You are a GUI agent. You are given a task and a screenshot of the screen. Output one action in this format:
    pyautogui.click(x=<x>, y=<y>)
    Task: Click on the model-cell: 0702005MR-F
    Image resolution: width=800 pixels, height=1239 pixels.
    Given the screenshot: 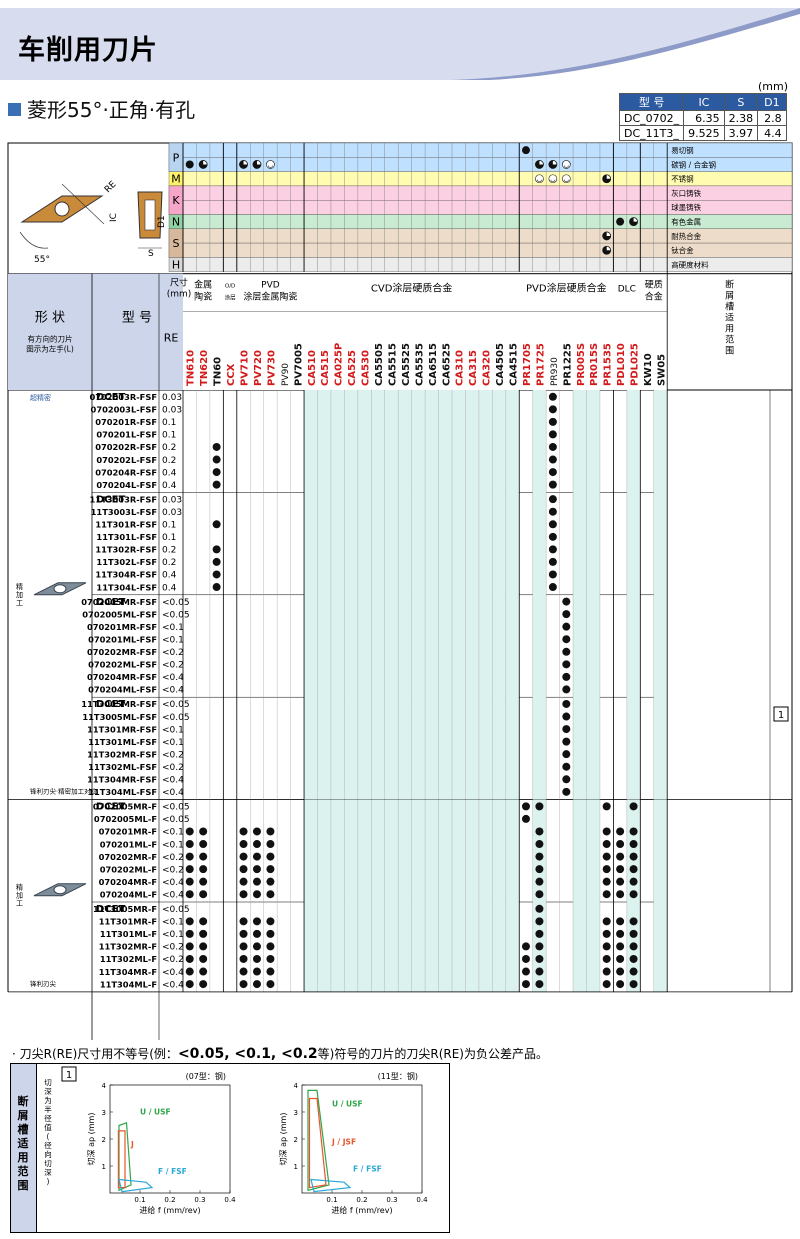 What is the action you would take?
    pyautogui.click(x=125, y=807)
    